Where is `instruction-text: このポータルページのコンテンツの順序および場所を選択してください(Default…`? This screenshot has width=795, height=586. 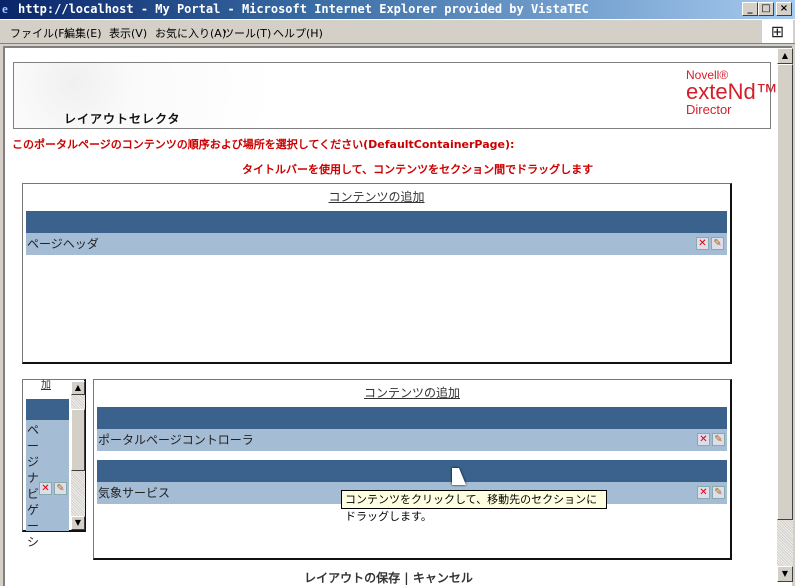
instruction-text: このポータルページのコンテンツの順序および場所を選択してください(Default… is located at coordinates (263, 144).